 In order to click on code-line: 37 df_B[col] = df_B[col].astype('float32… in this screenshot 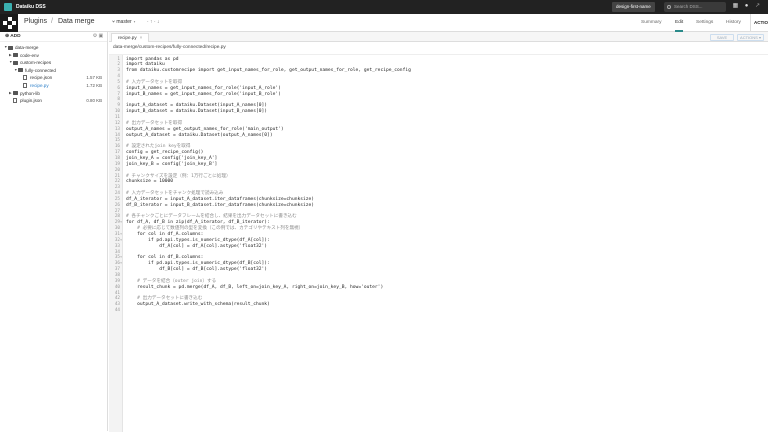, I will do `click(438, 270)`.